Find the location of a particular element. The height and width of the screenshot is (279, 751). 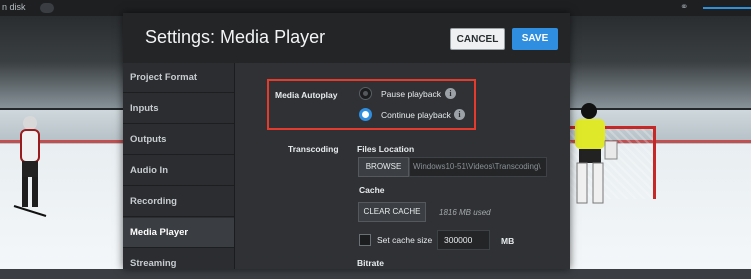

sidebar-item-media-player: Media Player is located at coordinates (178, 233).